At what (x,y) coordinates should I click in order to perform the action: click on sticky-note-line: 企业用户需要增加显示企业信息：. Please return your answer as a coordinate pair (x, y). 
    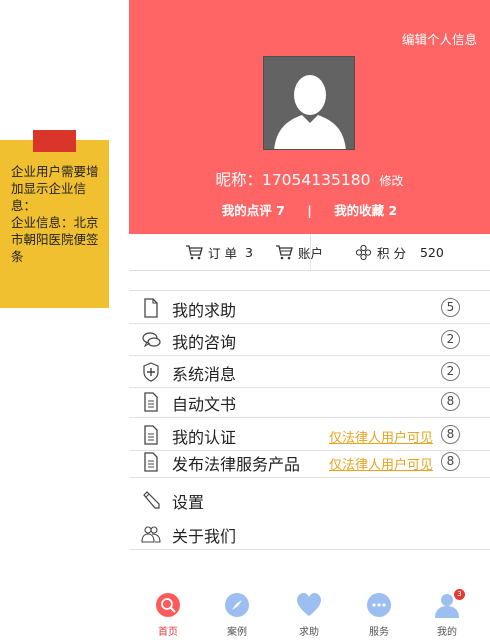
    Looking at the image, I should click on (55, 188).